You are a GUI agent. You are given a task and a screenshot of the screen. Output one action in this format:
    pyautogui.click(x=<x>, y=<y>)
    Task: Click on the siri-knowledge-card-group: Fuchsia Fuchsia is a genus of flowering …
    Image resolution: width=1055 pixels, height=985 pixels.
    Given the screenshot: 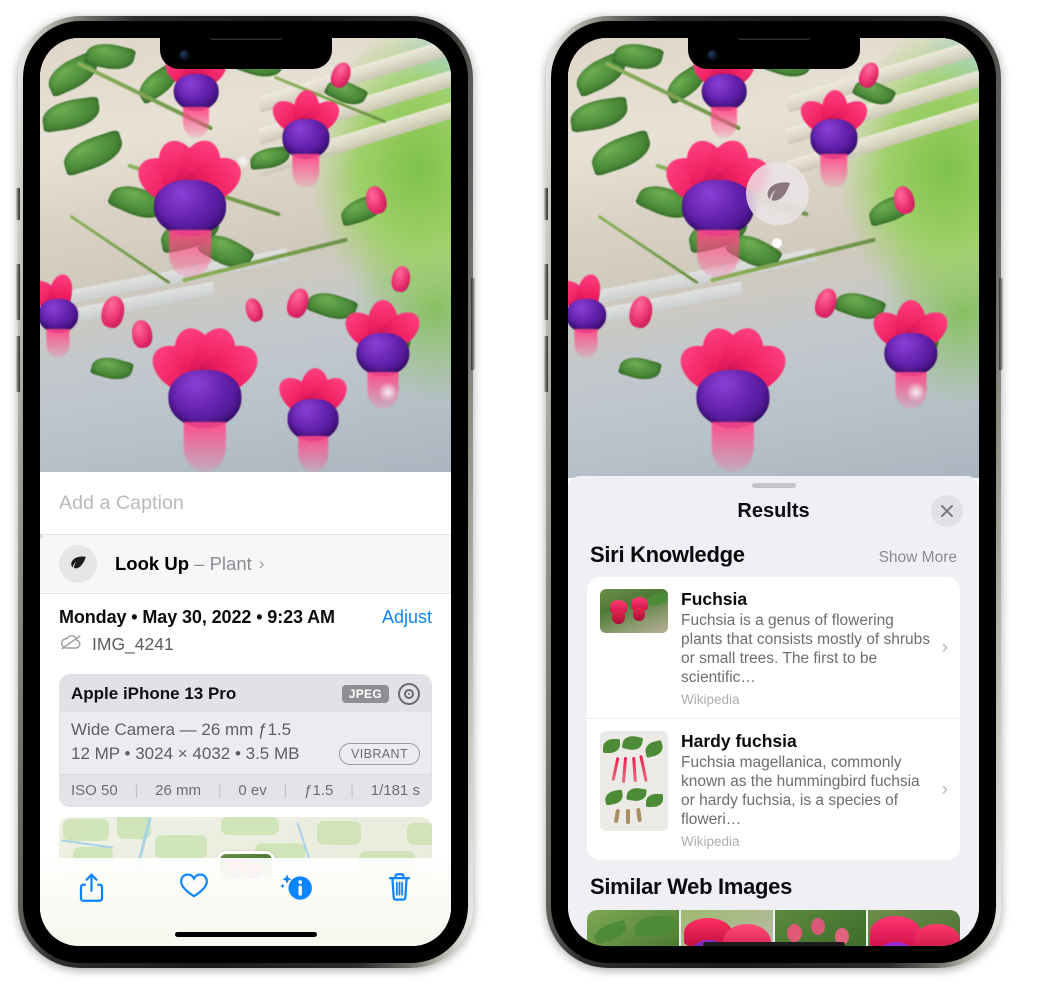 What is the action you would take?
    pyautogui.click(x=773, y=718)
    